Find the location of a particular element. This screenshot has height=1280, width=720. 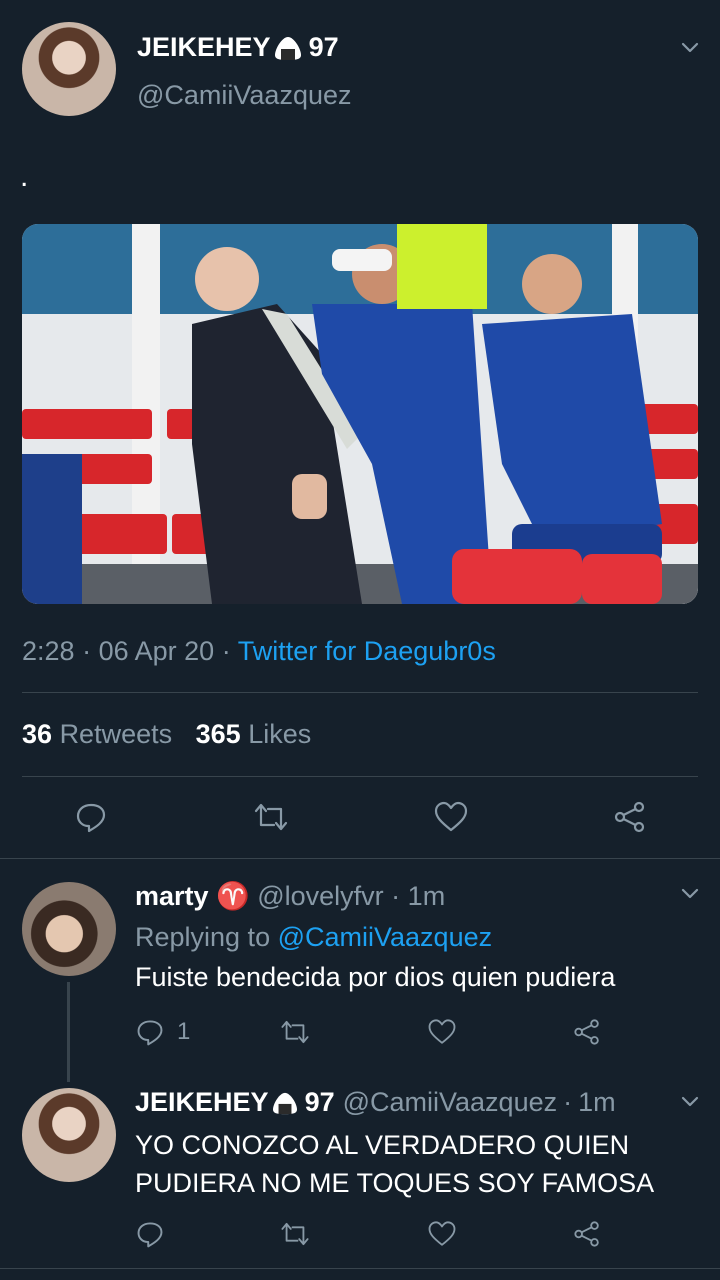

tweet-date: 06 Apr 20 is located at coordinates (156, 651).